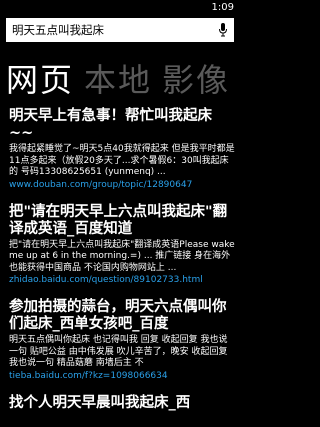  Describe the element at coordinates (122, 316) in the screenshot. I see `result-title: 参加拍摄的蒜台，明天六点偶叫你们起床_西单女孩吧_百度` at that location.